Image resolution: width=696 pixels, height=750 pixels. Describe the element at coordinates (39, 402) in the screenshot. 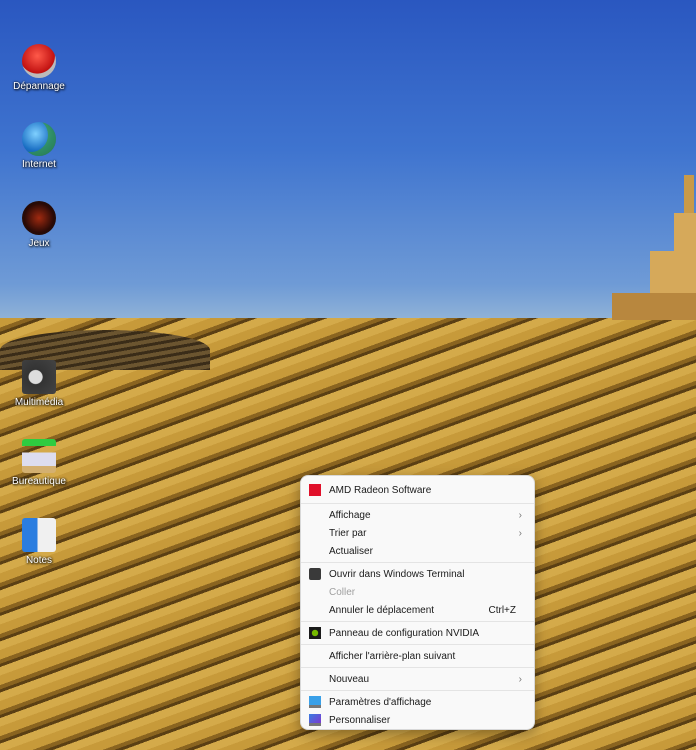

I see `icon-label: Multimédia` at that location.